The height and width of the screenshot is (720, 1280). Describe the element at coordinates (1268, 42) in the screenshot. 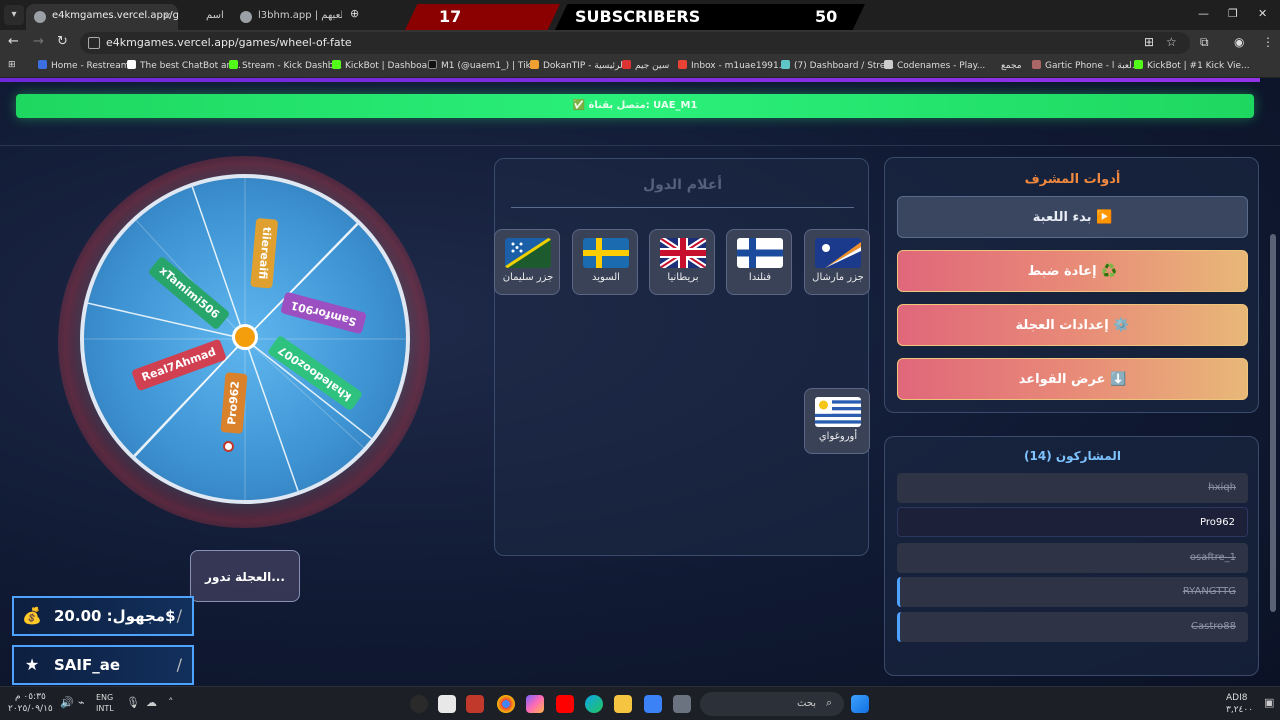

I see `menu-icon: ⋮` at that location.